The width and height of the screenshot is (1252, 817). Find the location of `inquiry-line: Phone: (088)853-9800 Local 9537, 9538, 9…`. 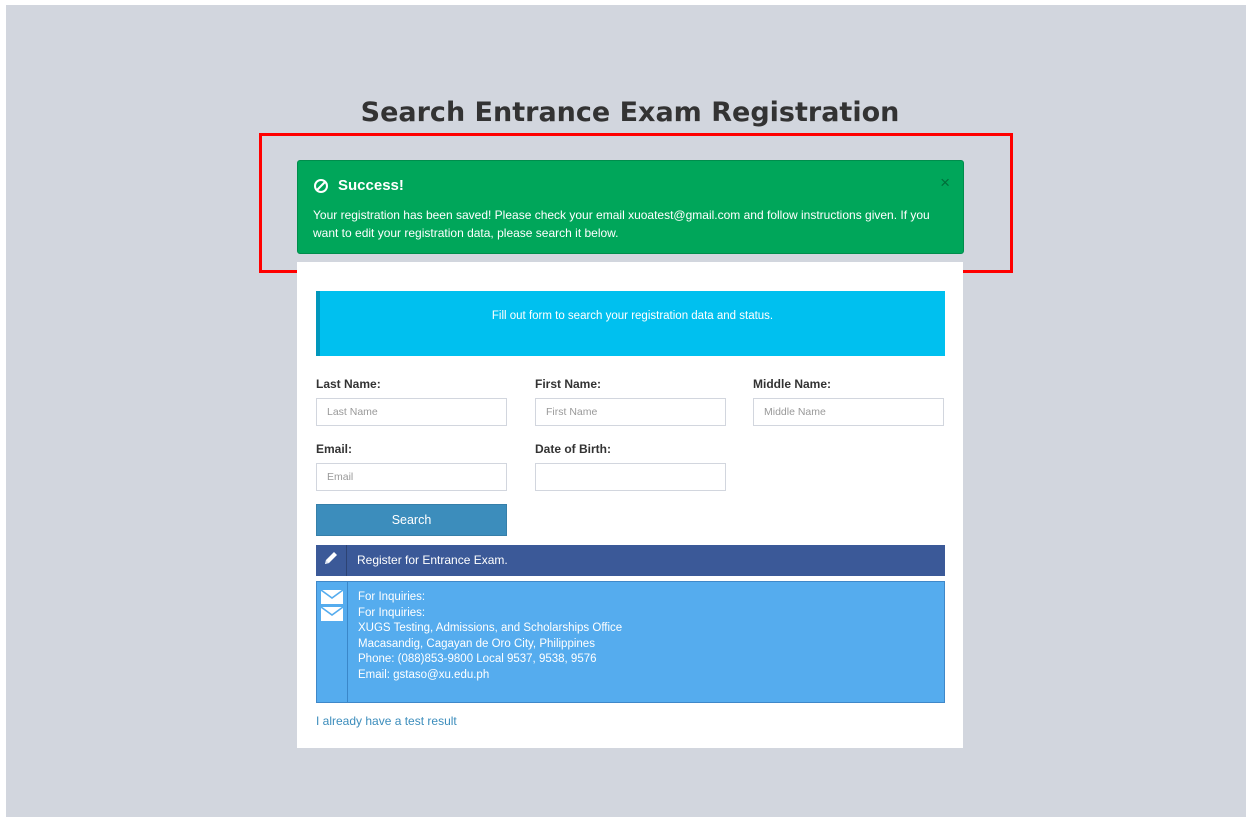

inquiry-line: Phone: (088)853-9800 Local 9537, 9538, 9… is located at coordinates (477, 659).